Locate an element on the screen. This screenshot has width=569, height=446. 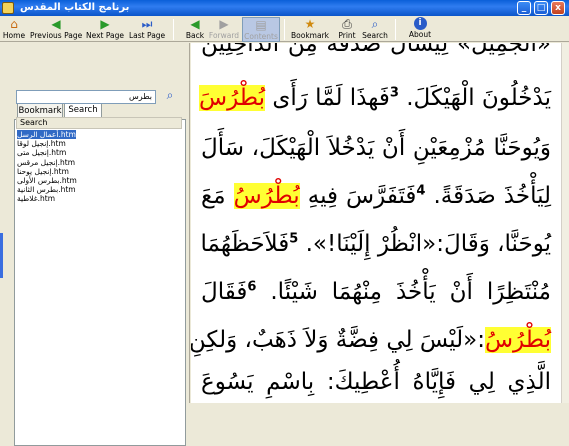
search-input: بطرس is located at coordinates (86, 97).